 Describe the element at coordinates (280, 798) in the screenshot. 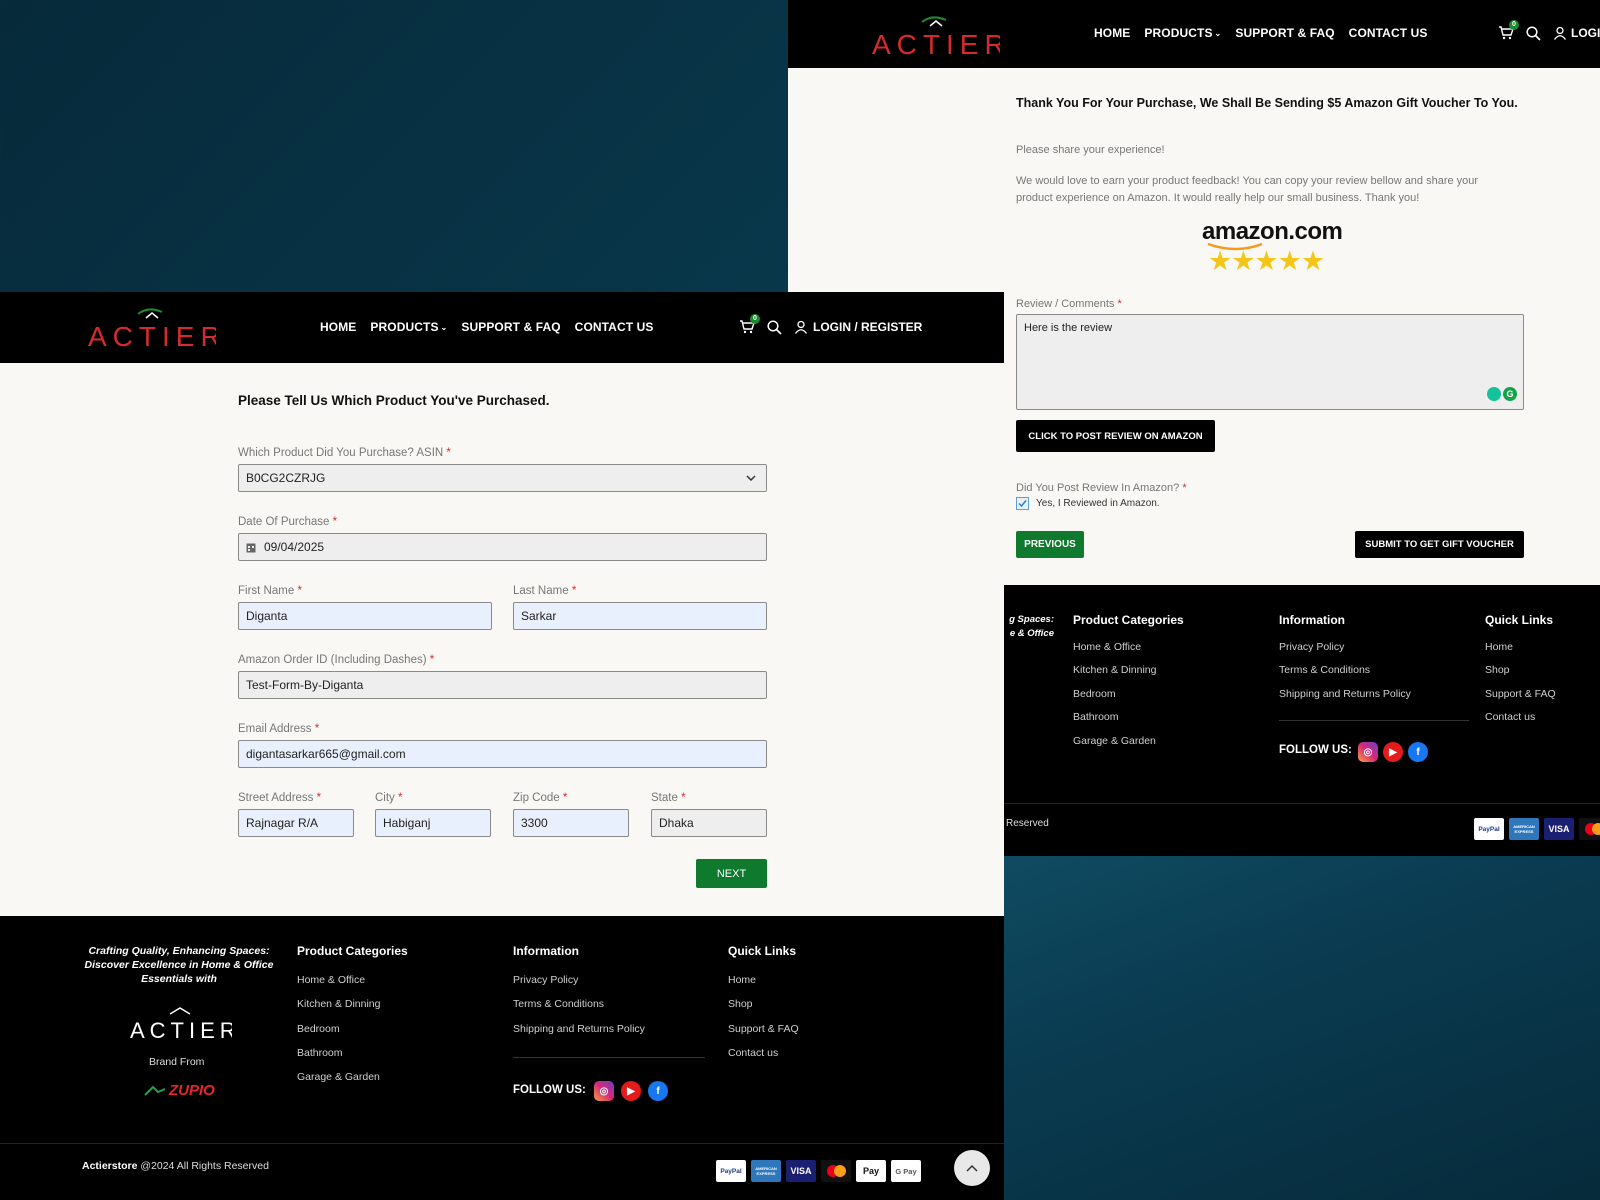

I see `street-label: Street Address *` at that location.